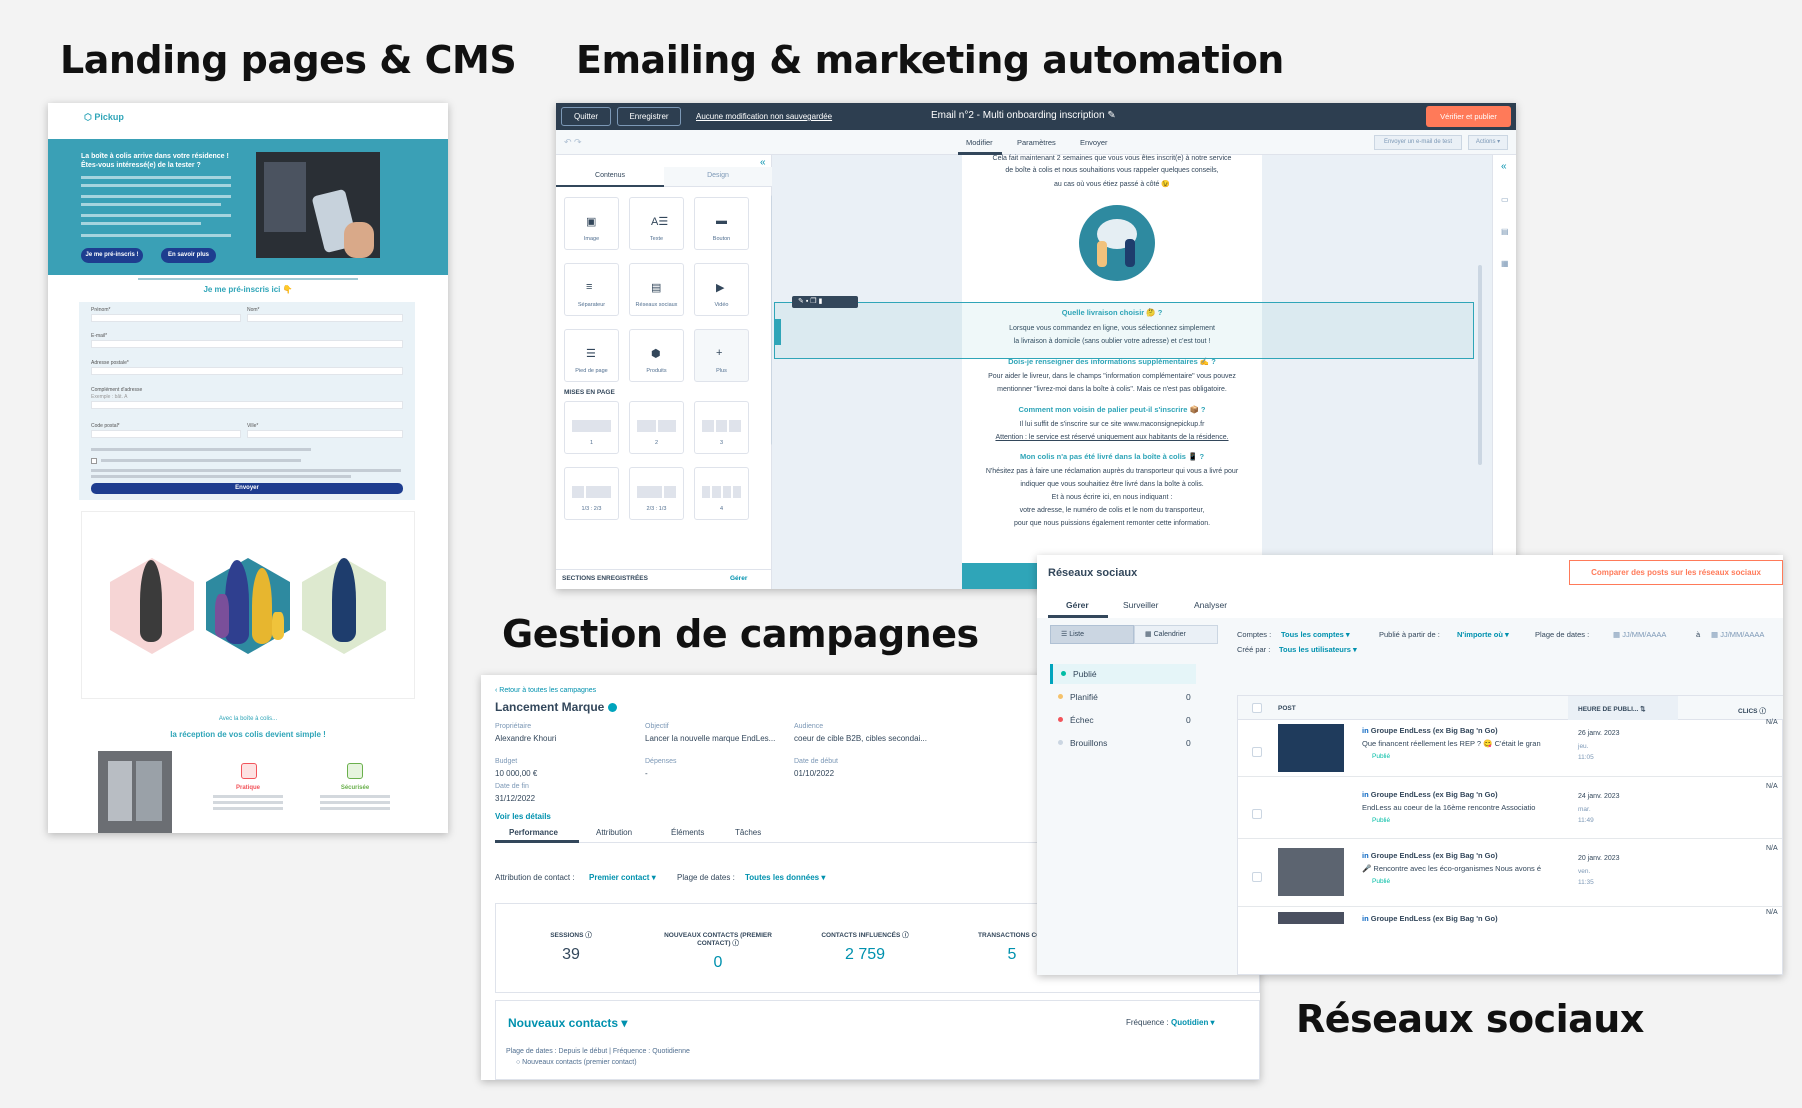  What do you see at coordinates (1642, 709) in the screenshot?
I see `sort-icon: ⇅` at bounding box center [1642, 709].